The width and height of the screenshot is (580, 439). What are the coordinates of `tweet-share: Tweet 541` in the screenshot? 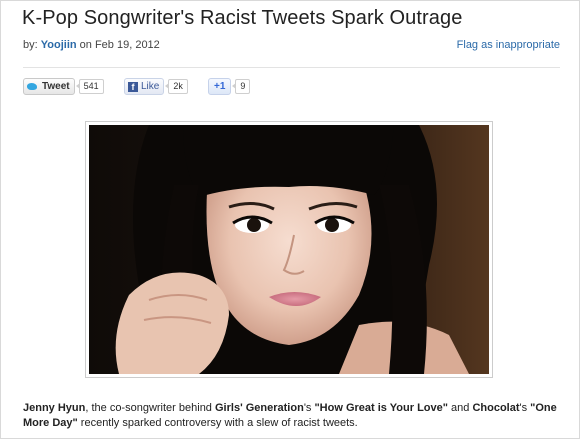 It's located at (63, 86).